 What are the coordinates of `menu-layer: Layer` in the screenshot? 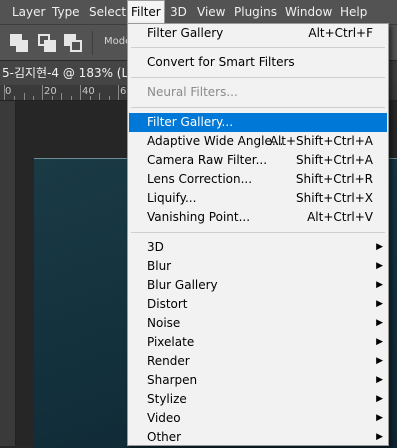 It's located at (28, 12).